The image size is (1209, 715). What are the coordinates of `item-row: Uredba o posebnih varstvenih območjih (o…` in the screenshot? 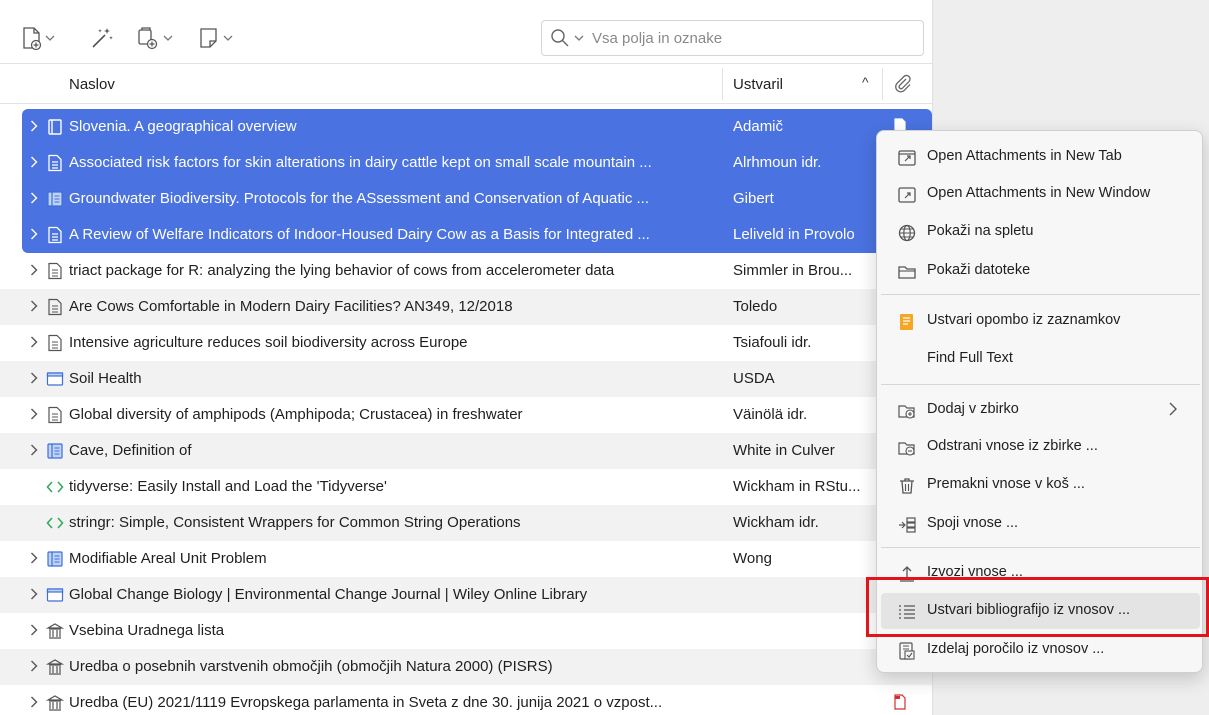 It's located at (466, 667).